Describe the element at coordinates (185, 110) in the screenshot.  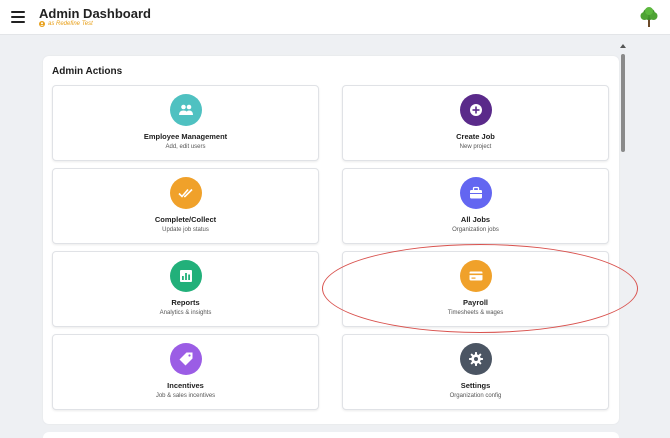
I see `users-icon` at that location.